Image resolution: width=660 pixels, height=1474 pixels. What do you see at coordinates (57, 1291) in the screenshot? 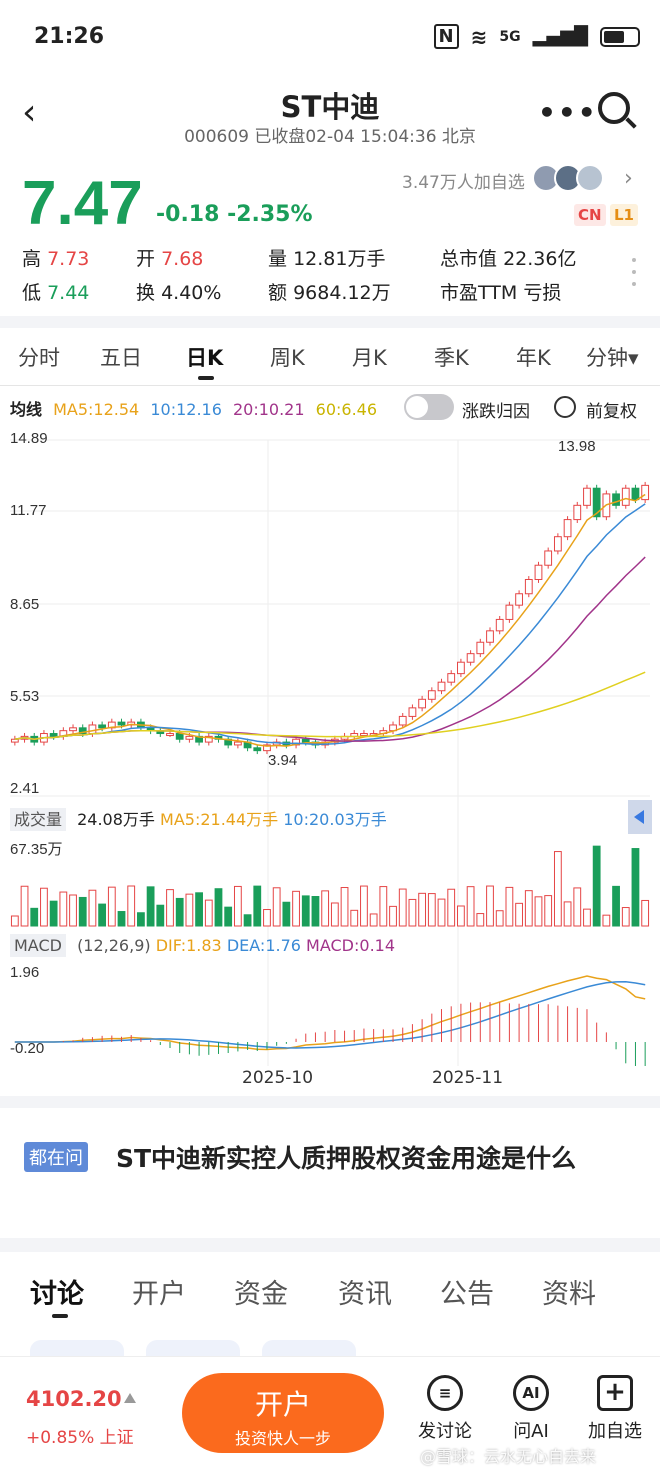
I see `tab-discussion: 讨论` at bounding box center [57, 1291].